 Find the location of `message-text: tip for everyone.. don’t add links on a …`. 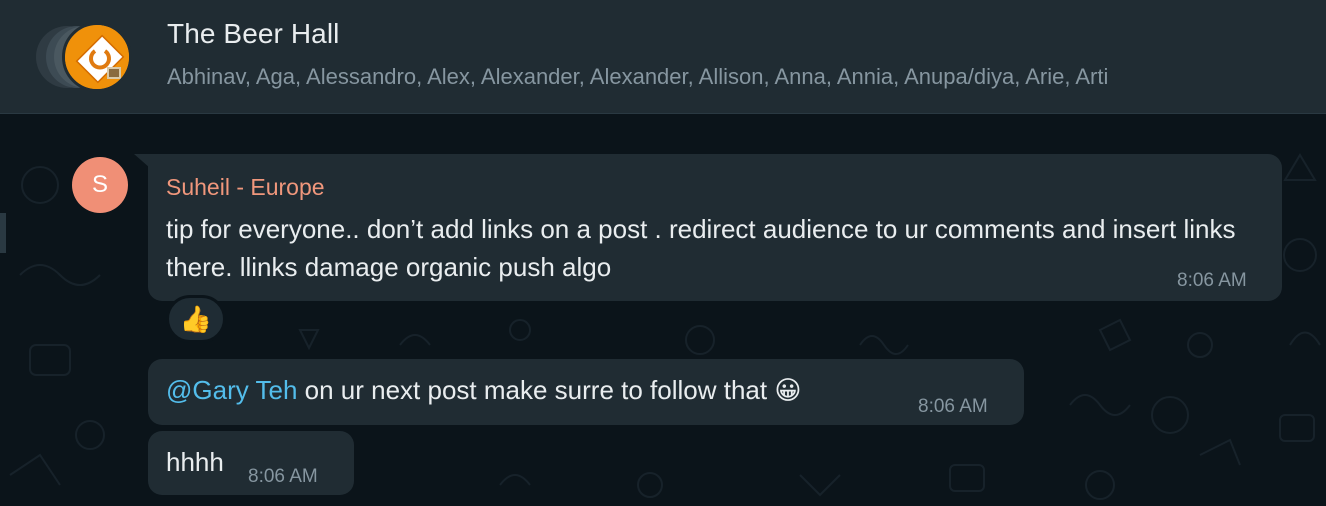

message-text: tip for everyone.. don’t add links on a … is located at coordinates (701, 248).